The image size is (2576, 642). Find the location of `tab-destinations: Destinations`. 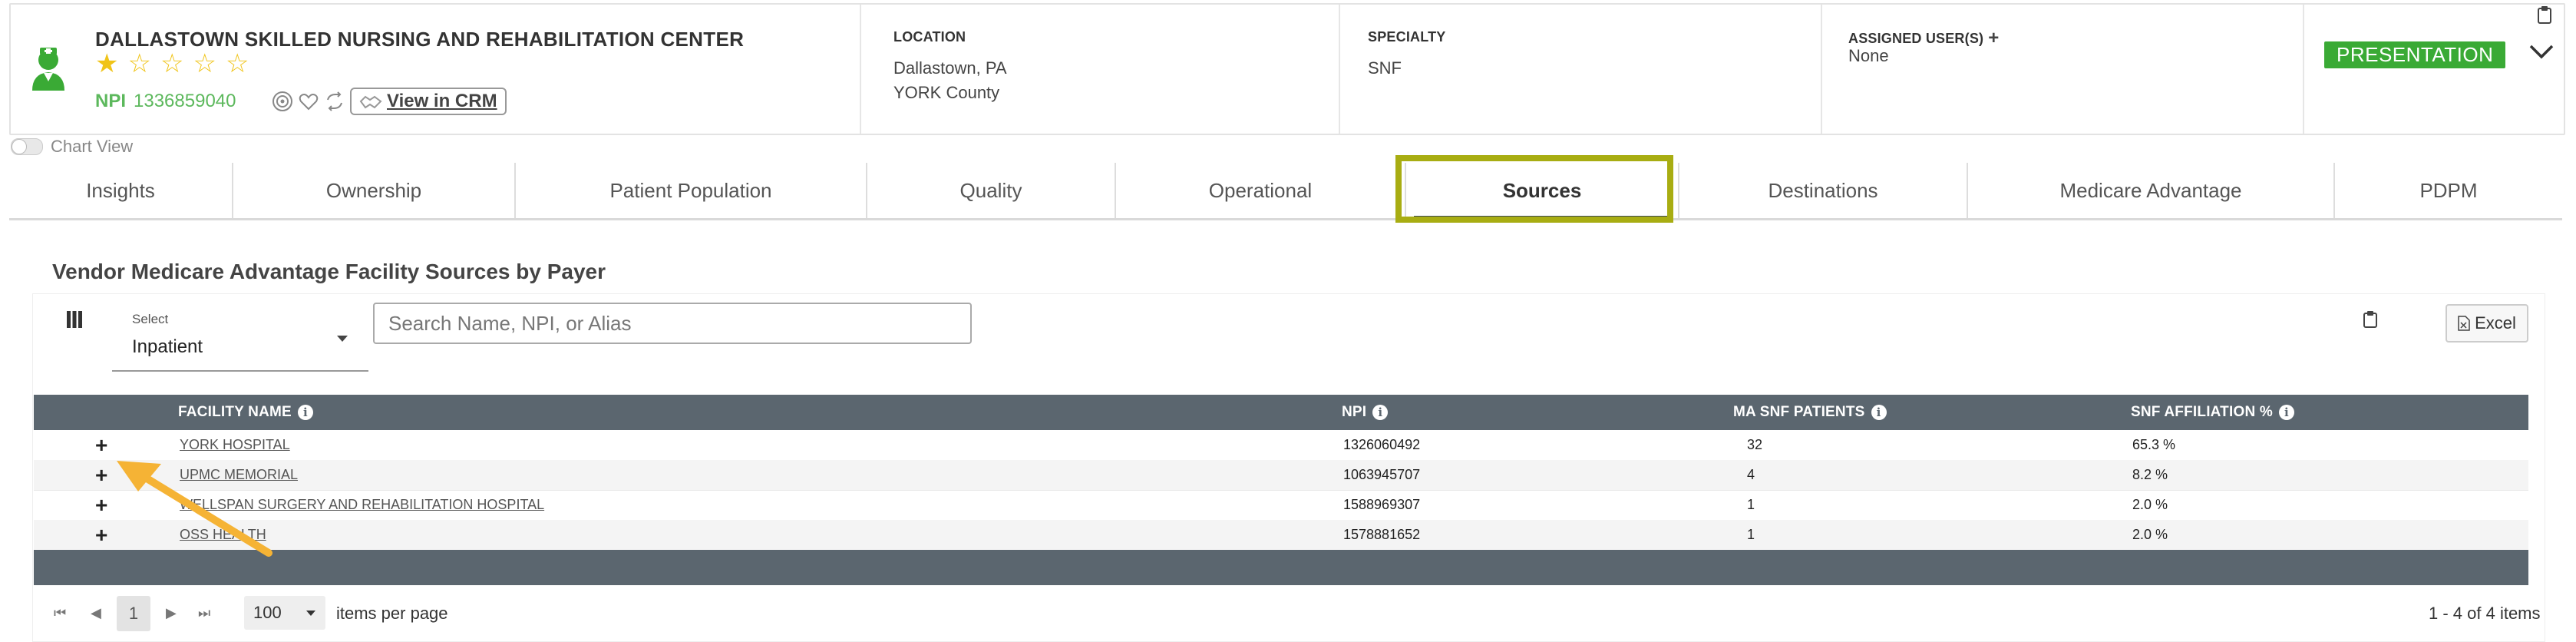

tab-destinations: Destinations is located at coordinates (1823, 190).